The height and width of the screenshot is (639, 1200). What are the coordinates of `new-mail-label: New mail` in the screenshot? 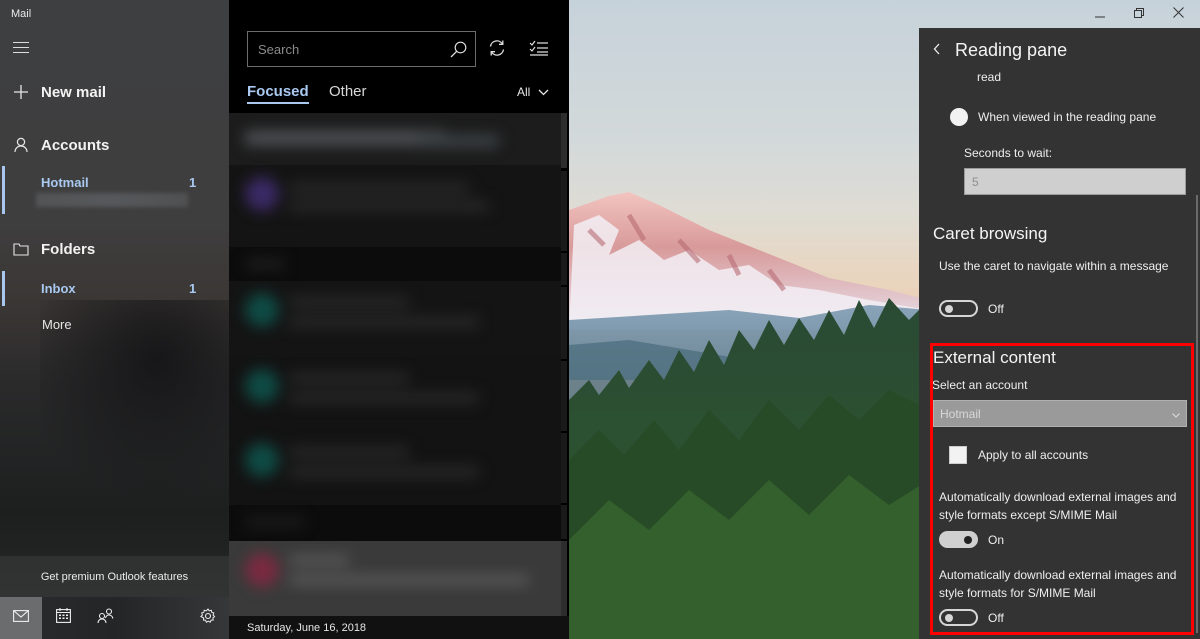 It's located at (74, 92).